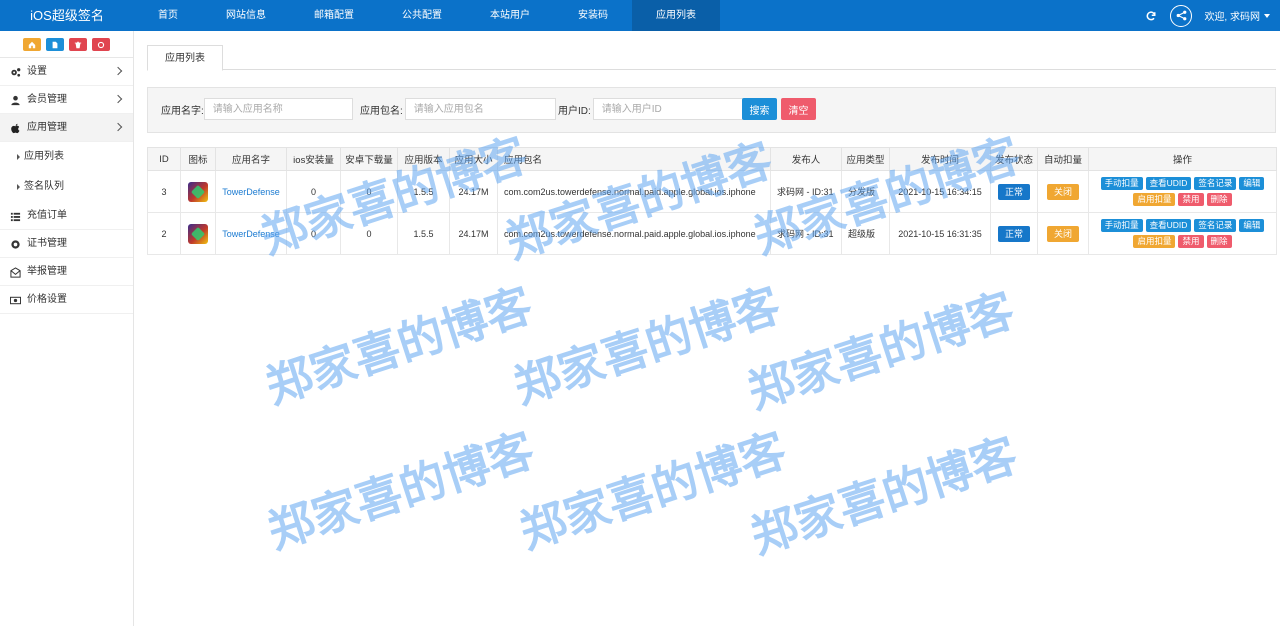 Image resolution: width=1280 pixels, height=626 pixels. What do you see at coordinates (381, 111) in the screenshot?
I see `bundle-label: 应用包名:` at bounding box center [381, 111].